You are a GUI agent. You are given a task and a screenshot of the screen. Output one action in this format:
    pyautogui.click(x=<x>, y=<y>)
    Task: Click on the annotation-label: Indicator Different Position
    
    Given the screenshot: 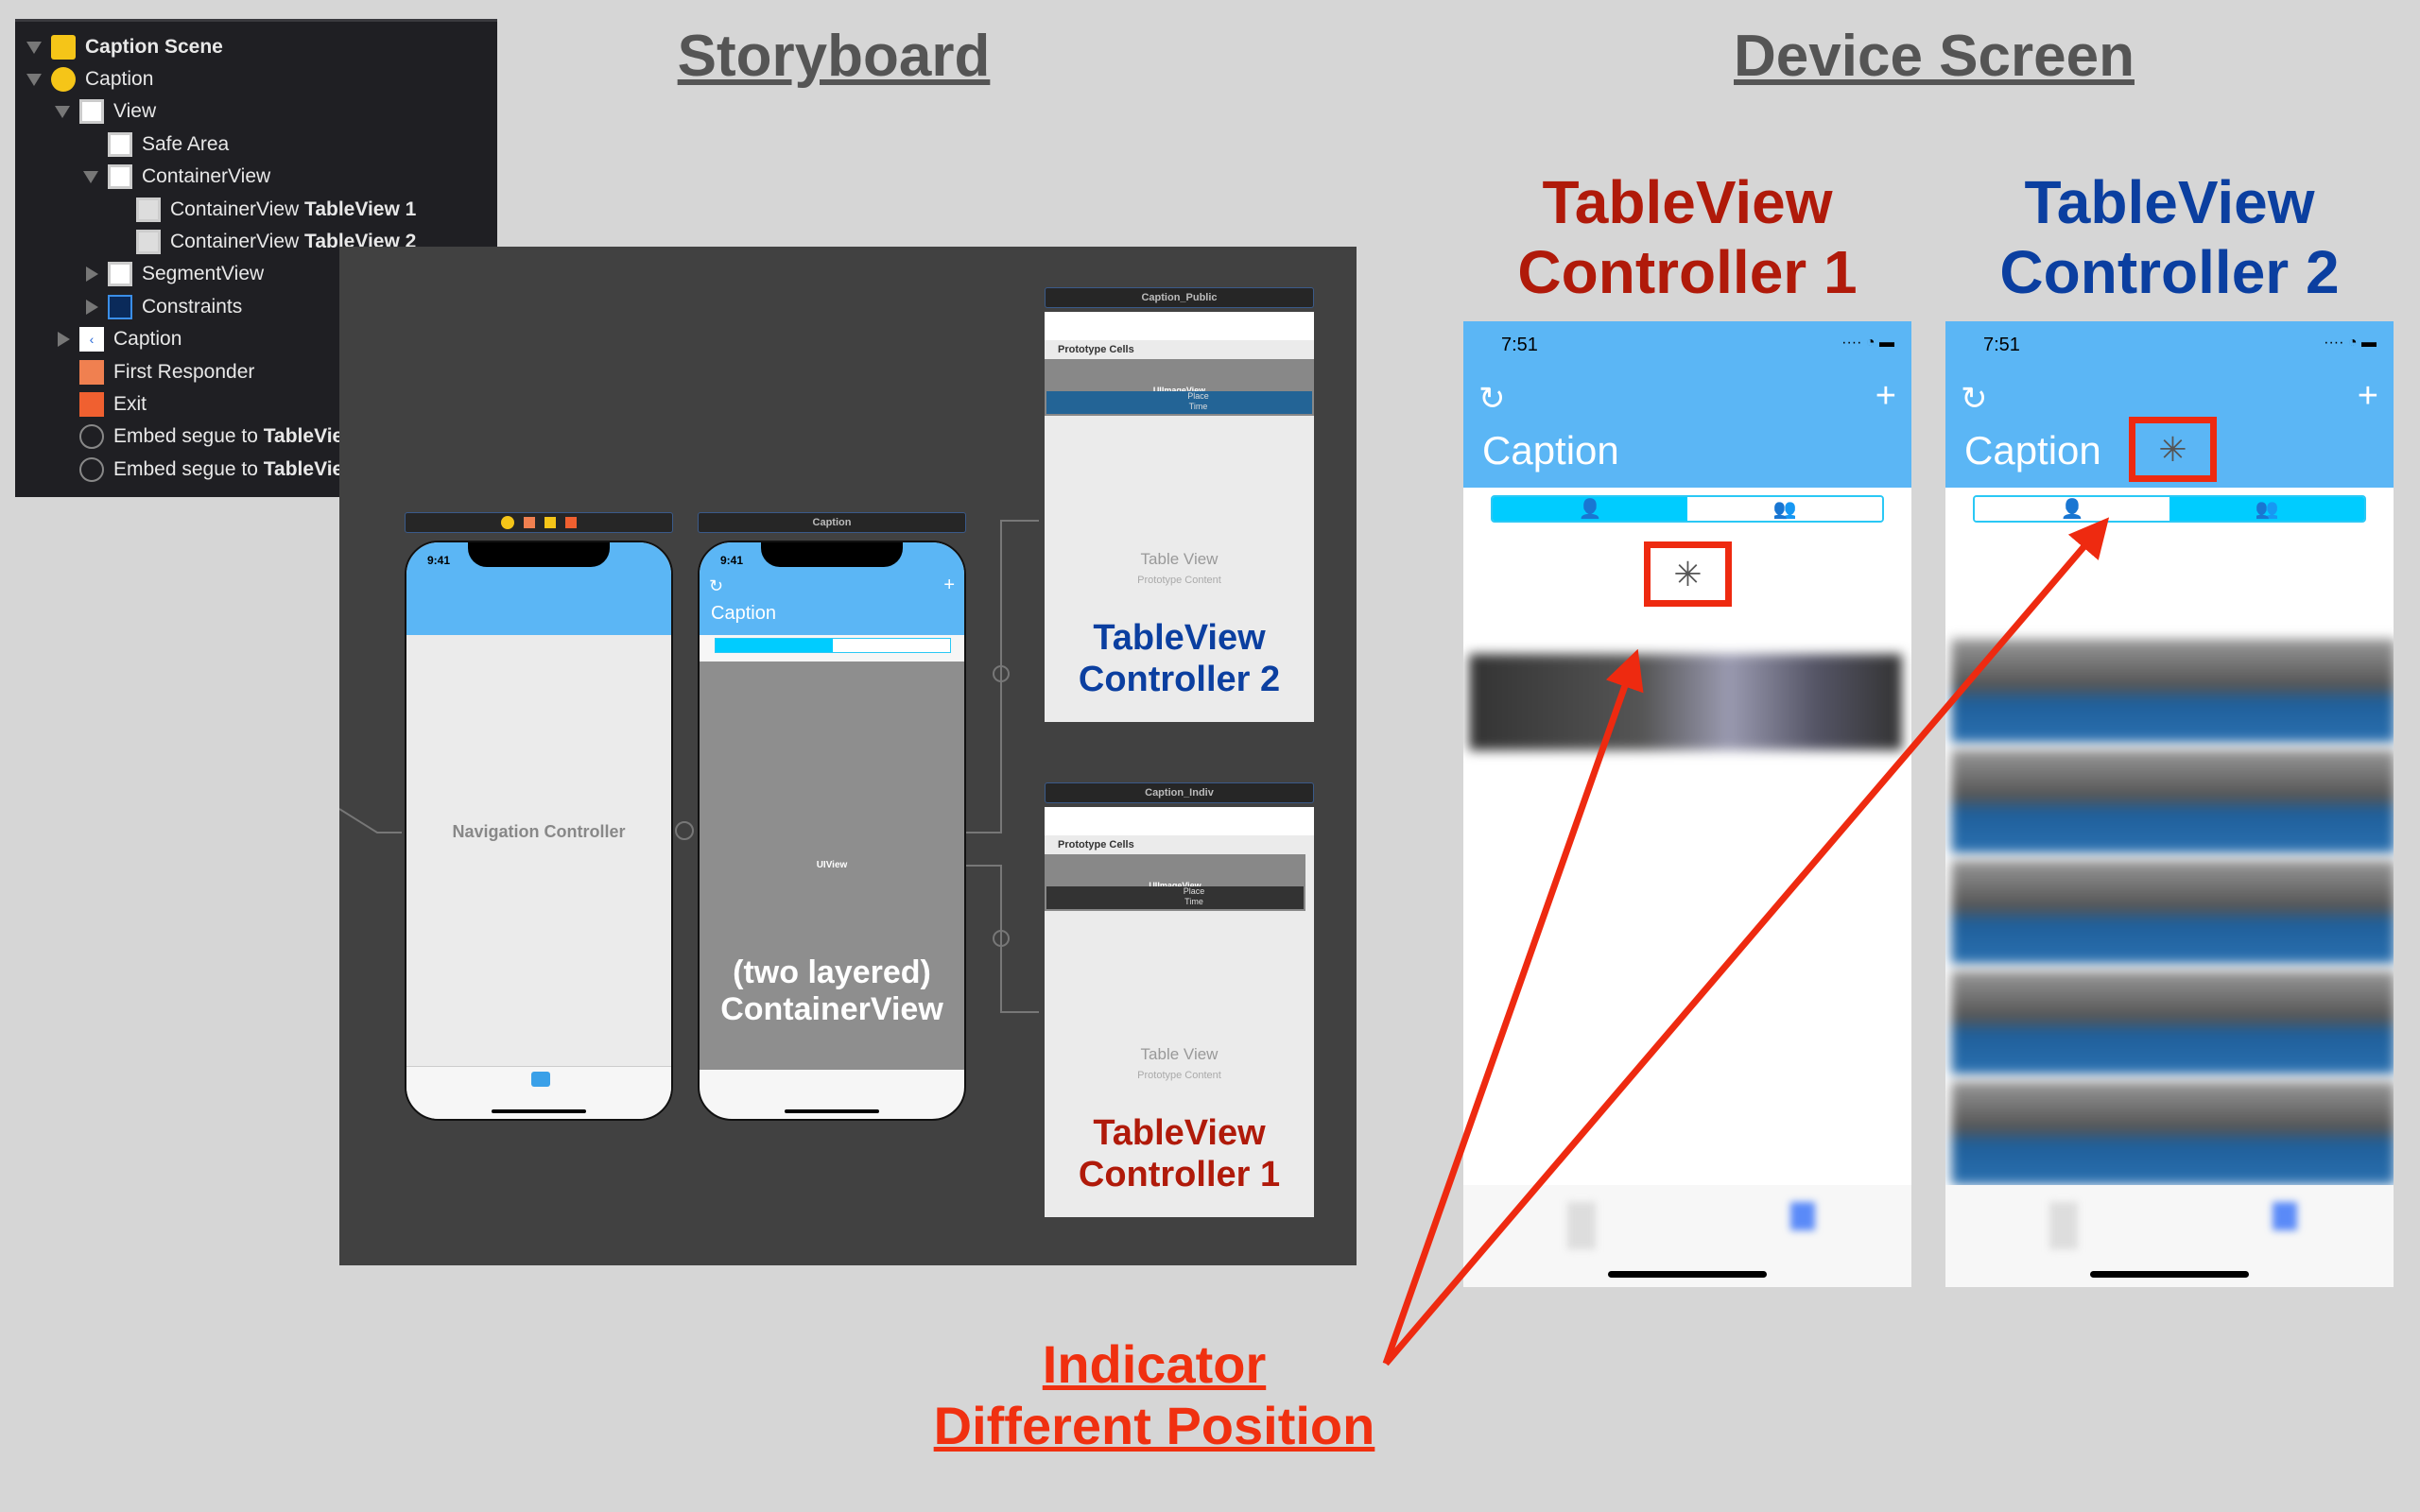 What is the action you would take?
    pyautogui.click(x=1154, y=1395)
    